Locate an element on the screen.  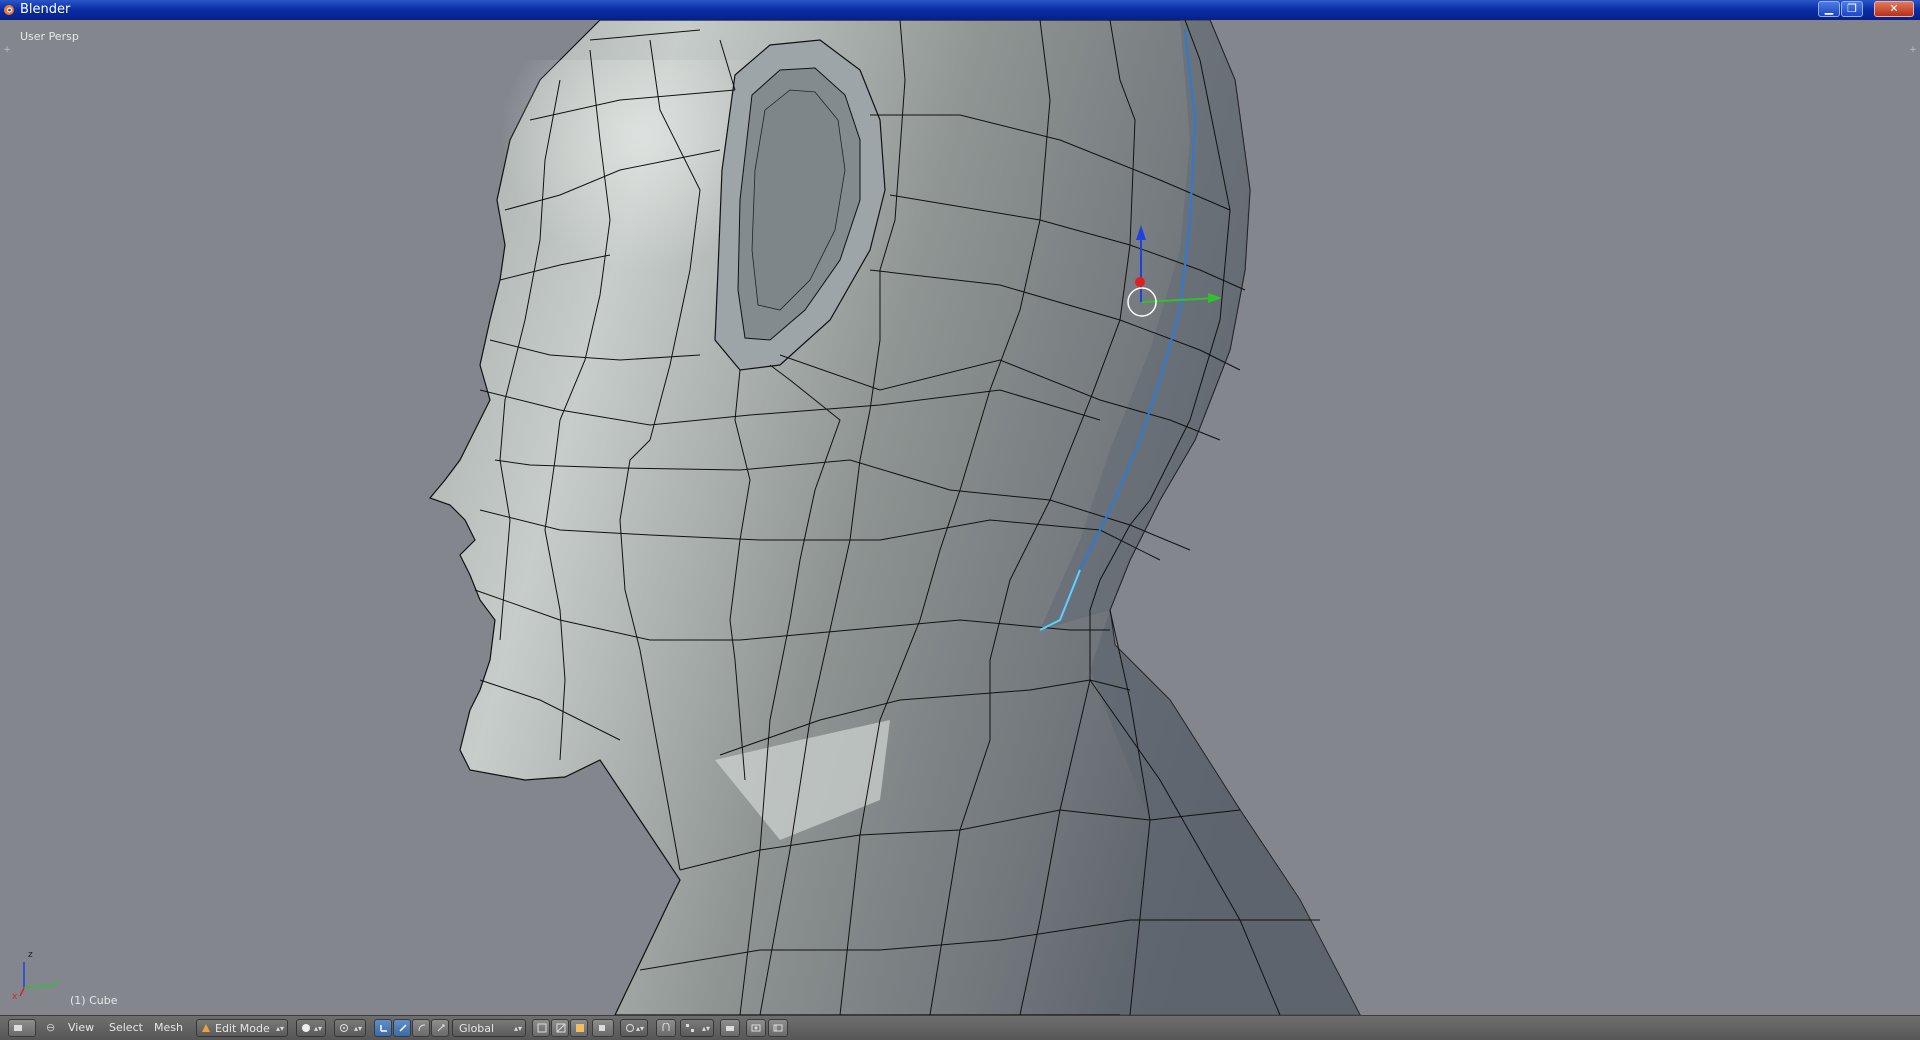
orientation-dropdown: Global ▴▾ is located at coordinates (489, 1028).